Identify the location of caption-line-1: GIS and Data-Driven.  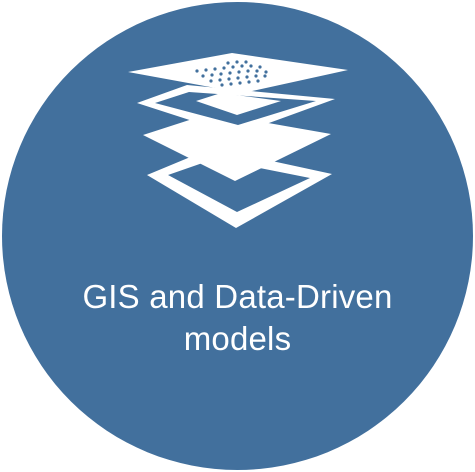
(237, 296).